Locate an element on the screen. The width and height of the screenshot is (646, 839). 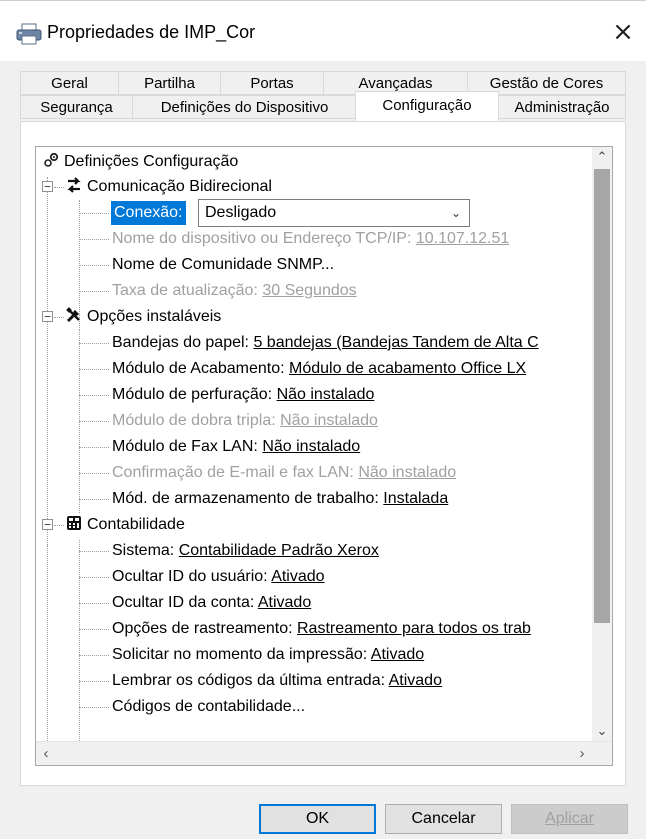
tab-seguranca: Segurança is located at coordinates (76, 107).